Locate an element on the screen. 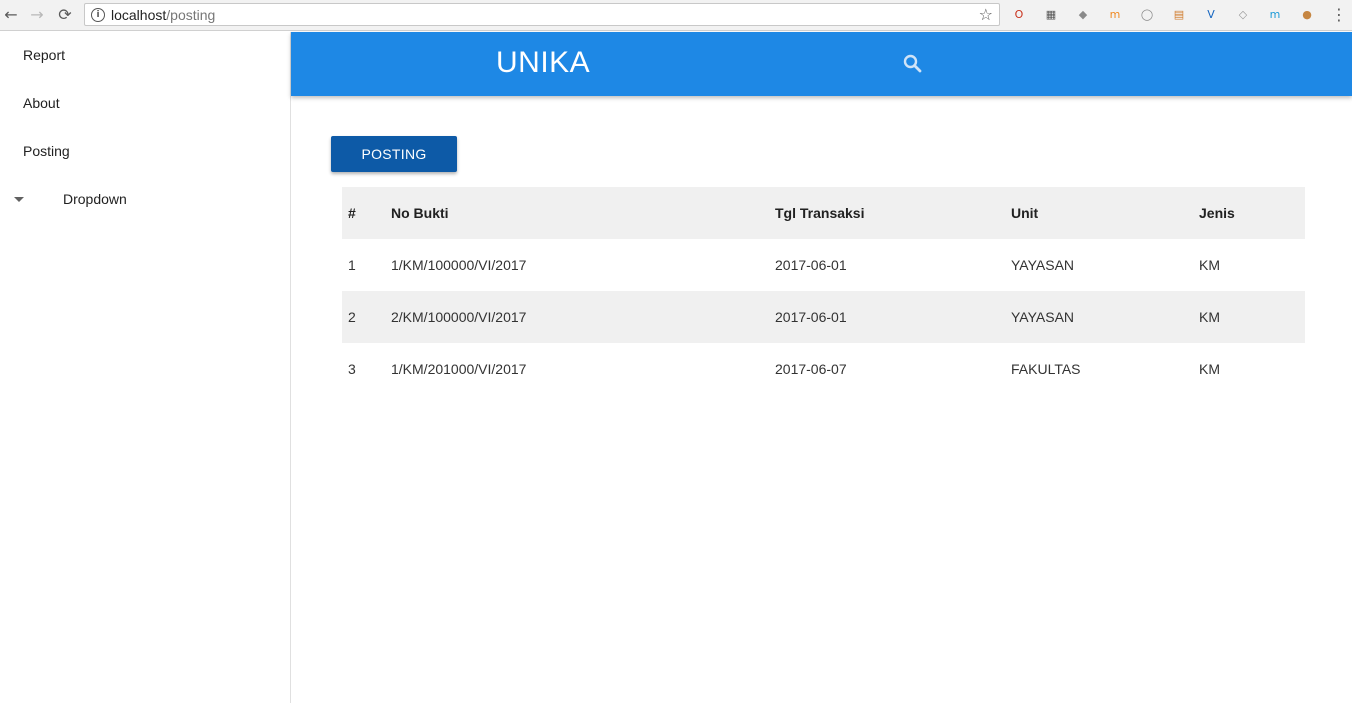 Image resolution: width=1352 pixels, height=703 pixels. table-header-row: # No Bukti Tgl Transaksi Unit Jenis is located at coordinates (823, 213).